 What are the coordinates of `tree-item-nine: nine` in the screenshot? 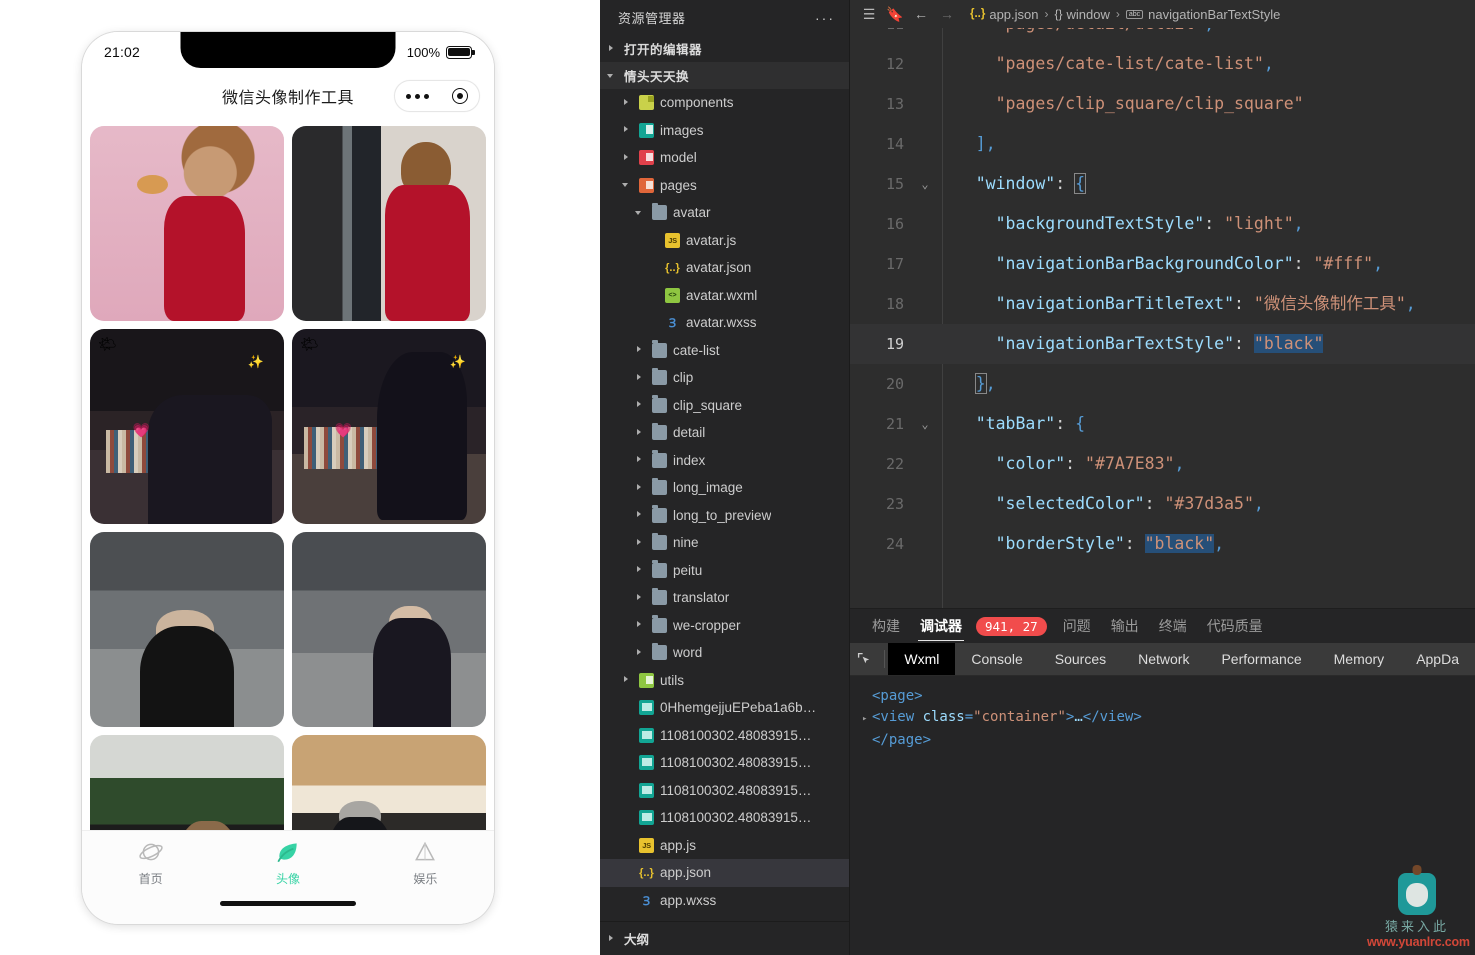 It's located at (724, 543).